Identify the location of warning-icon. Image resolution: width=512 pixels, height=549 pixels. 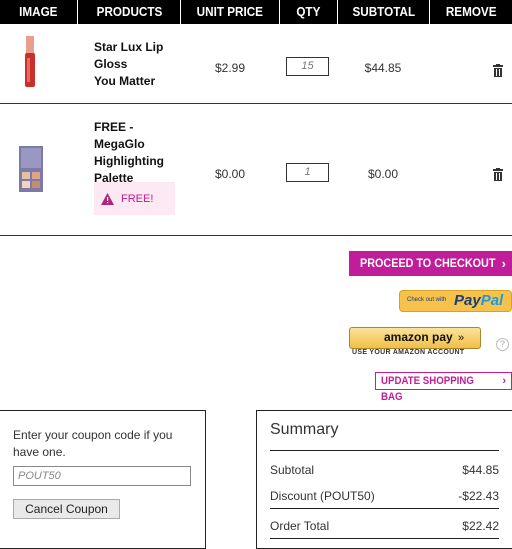
(107, 198).